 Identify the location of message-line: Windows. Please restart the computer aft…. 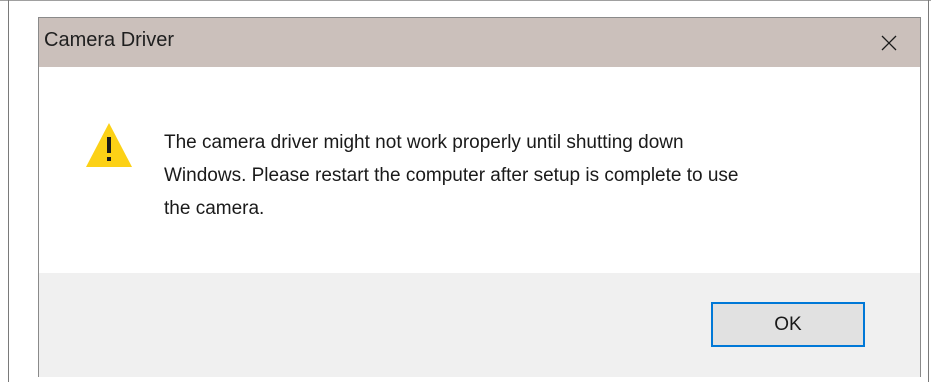
(451, 175).